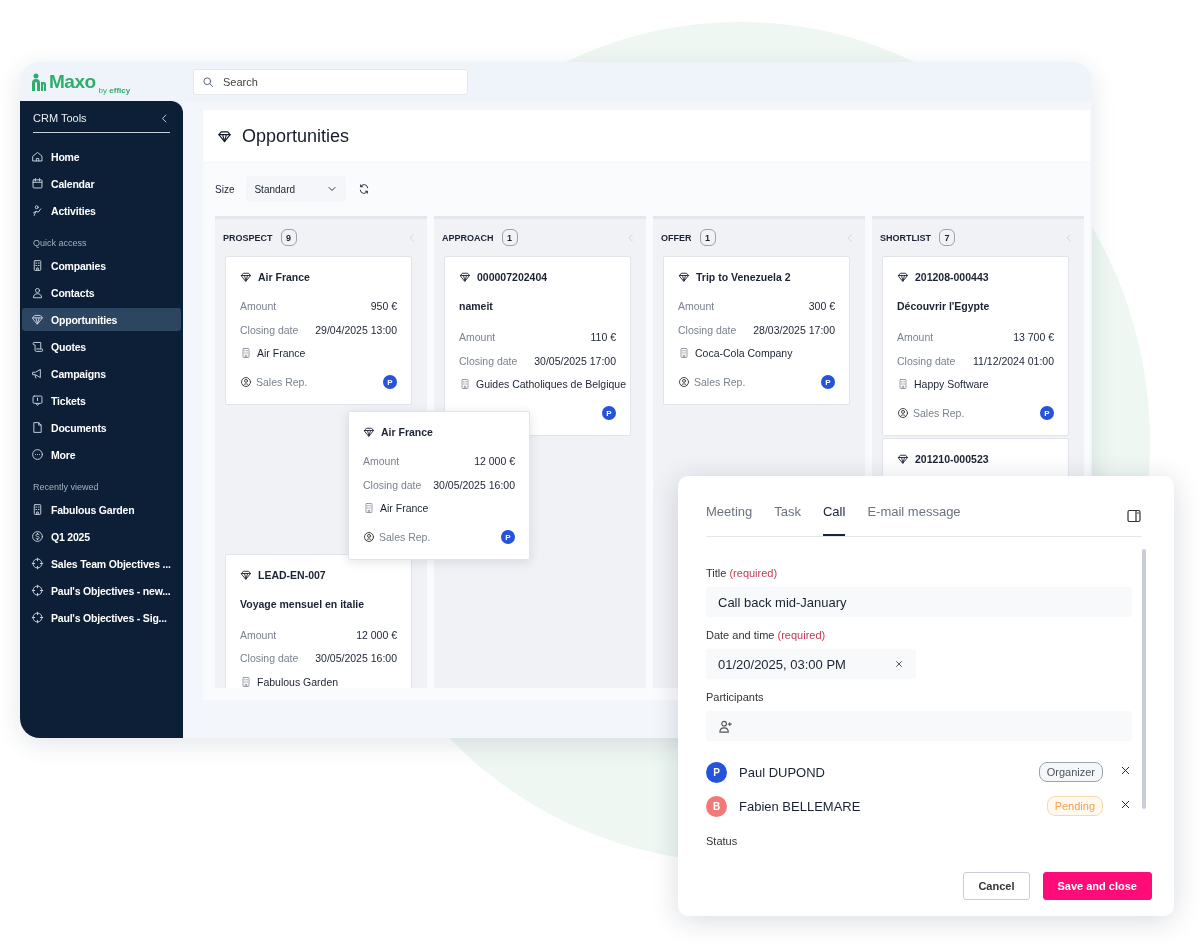  Describe the element at coordinates (318, 620) in the screenshot. I see `opportunity-card: LEAD-EN-007 Voyage mensuel en italie Amount 12 000 € Closing date 30/05/2025 16:00 Fabulous Garden` at that location.